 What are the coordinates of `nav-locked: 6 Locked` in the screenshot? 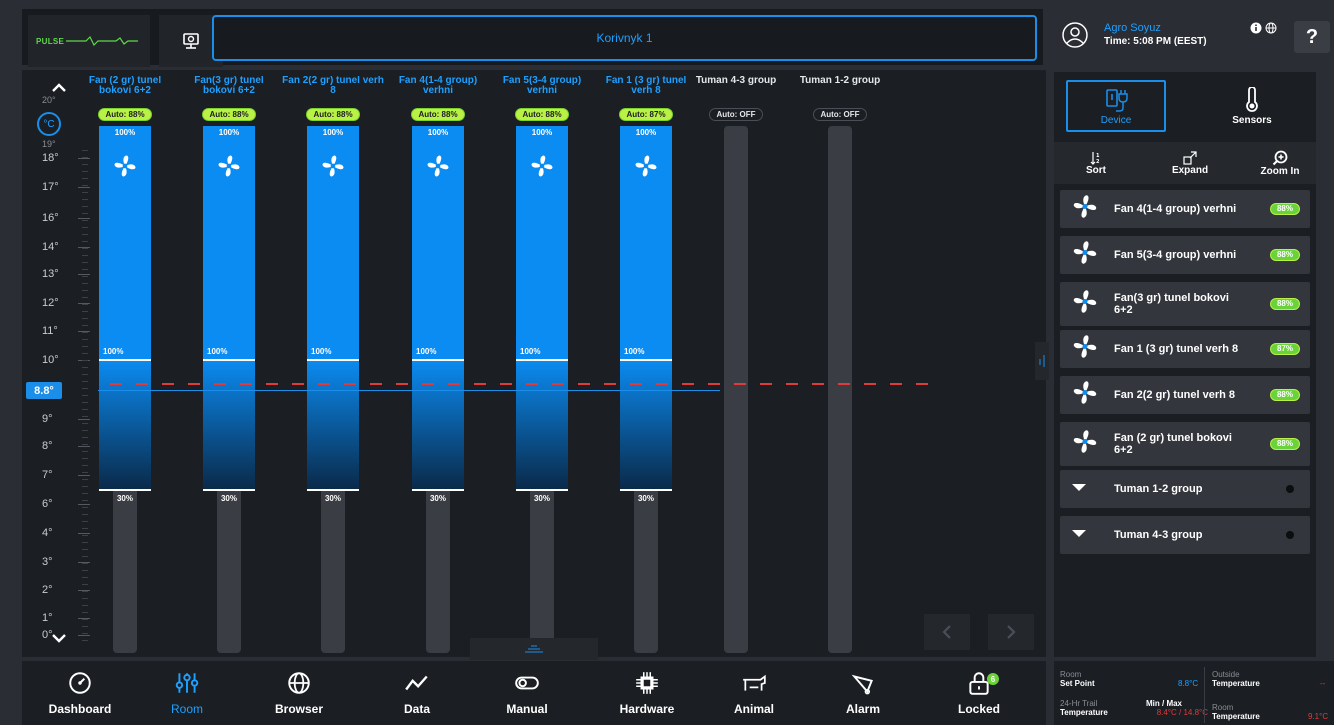 It's located at (979, 693).